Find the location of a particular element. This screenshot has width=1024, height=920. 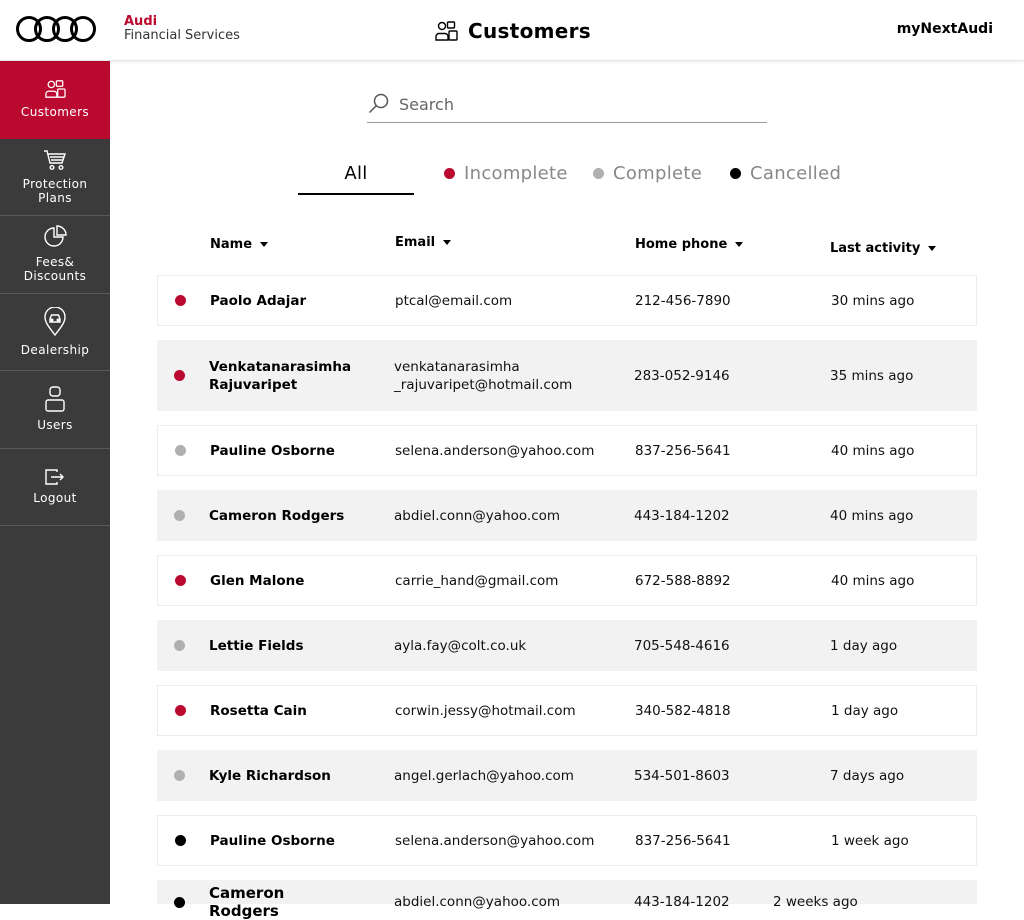

sidebar-item-users: Users is located at coordinates (55, 410).